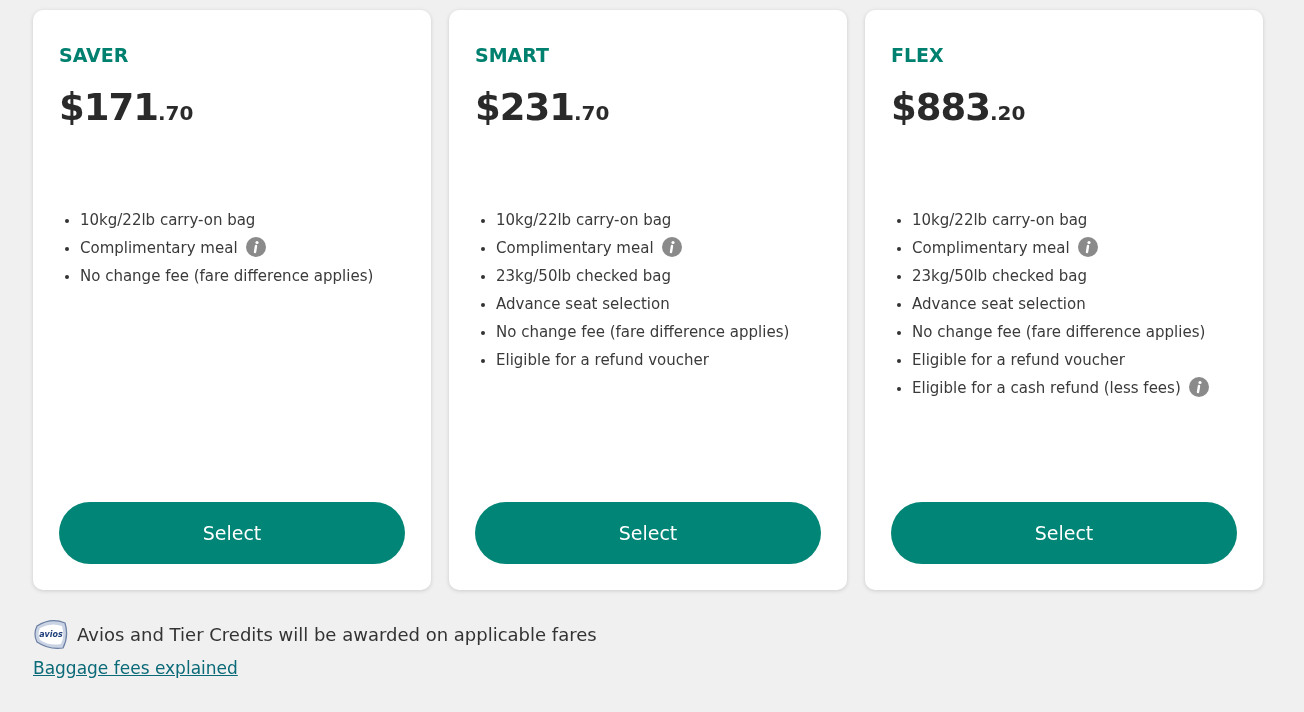  What do you see at coordinates (337, 634) in the screenshot?
I see `avios-note: Avios and Tier Credits will be awarded on applicable fares` at bounding box center [337, 634].